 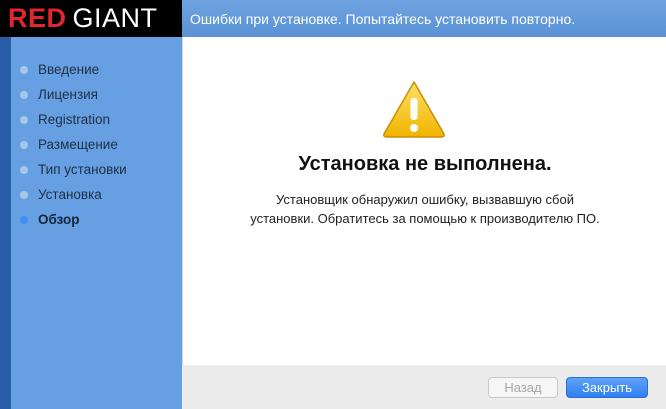 I want to click on sidebar-edge, so click(x=5, y=223).